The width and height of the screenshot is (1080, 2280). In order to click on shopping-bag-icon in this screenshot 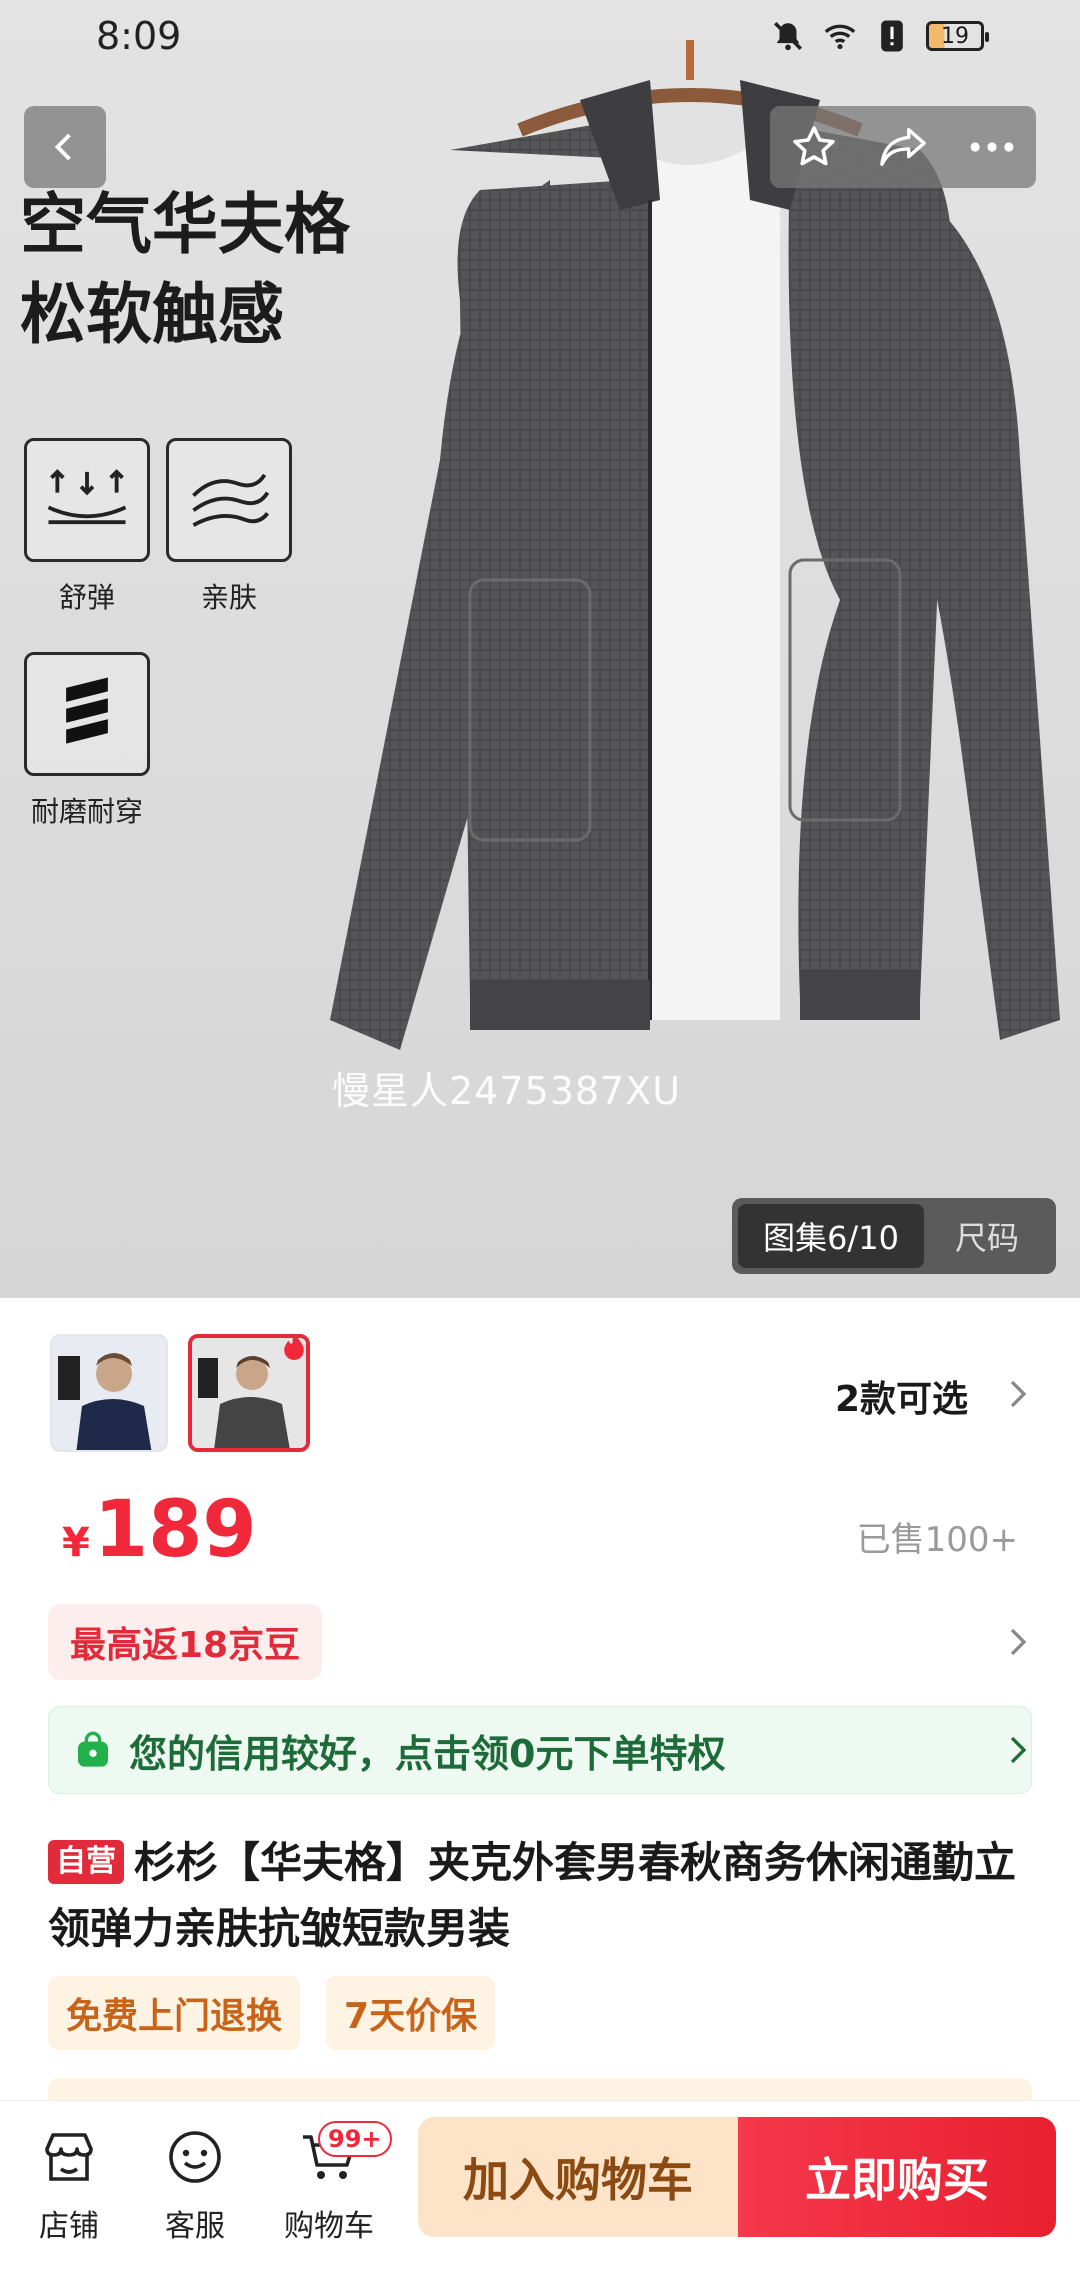, I will do `click(93, 1749)`.